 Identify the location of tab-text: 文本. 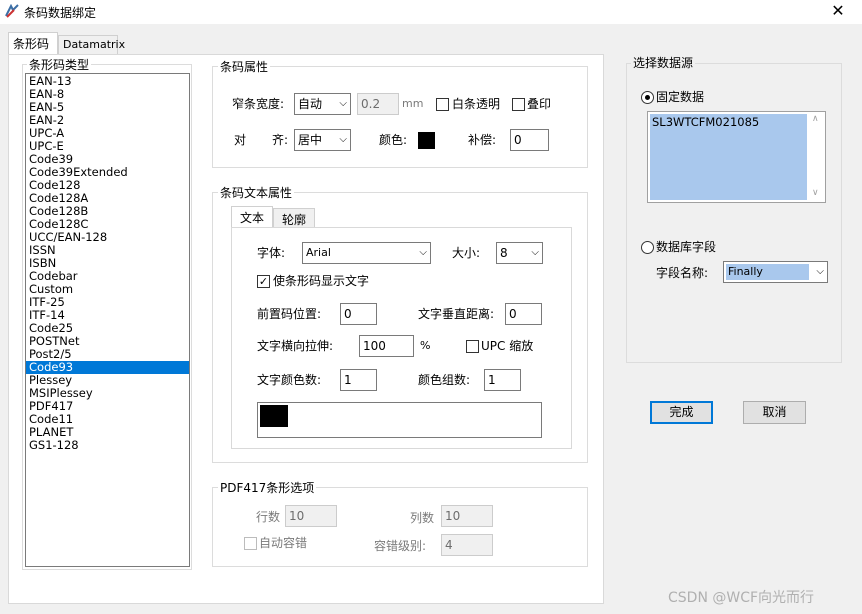
(252, 217).